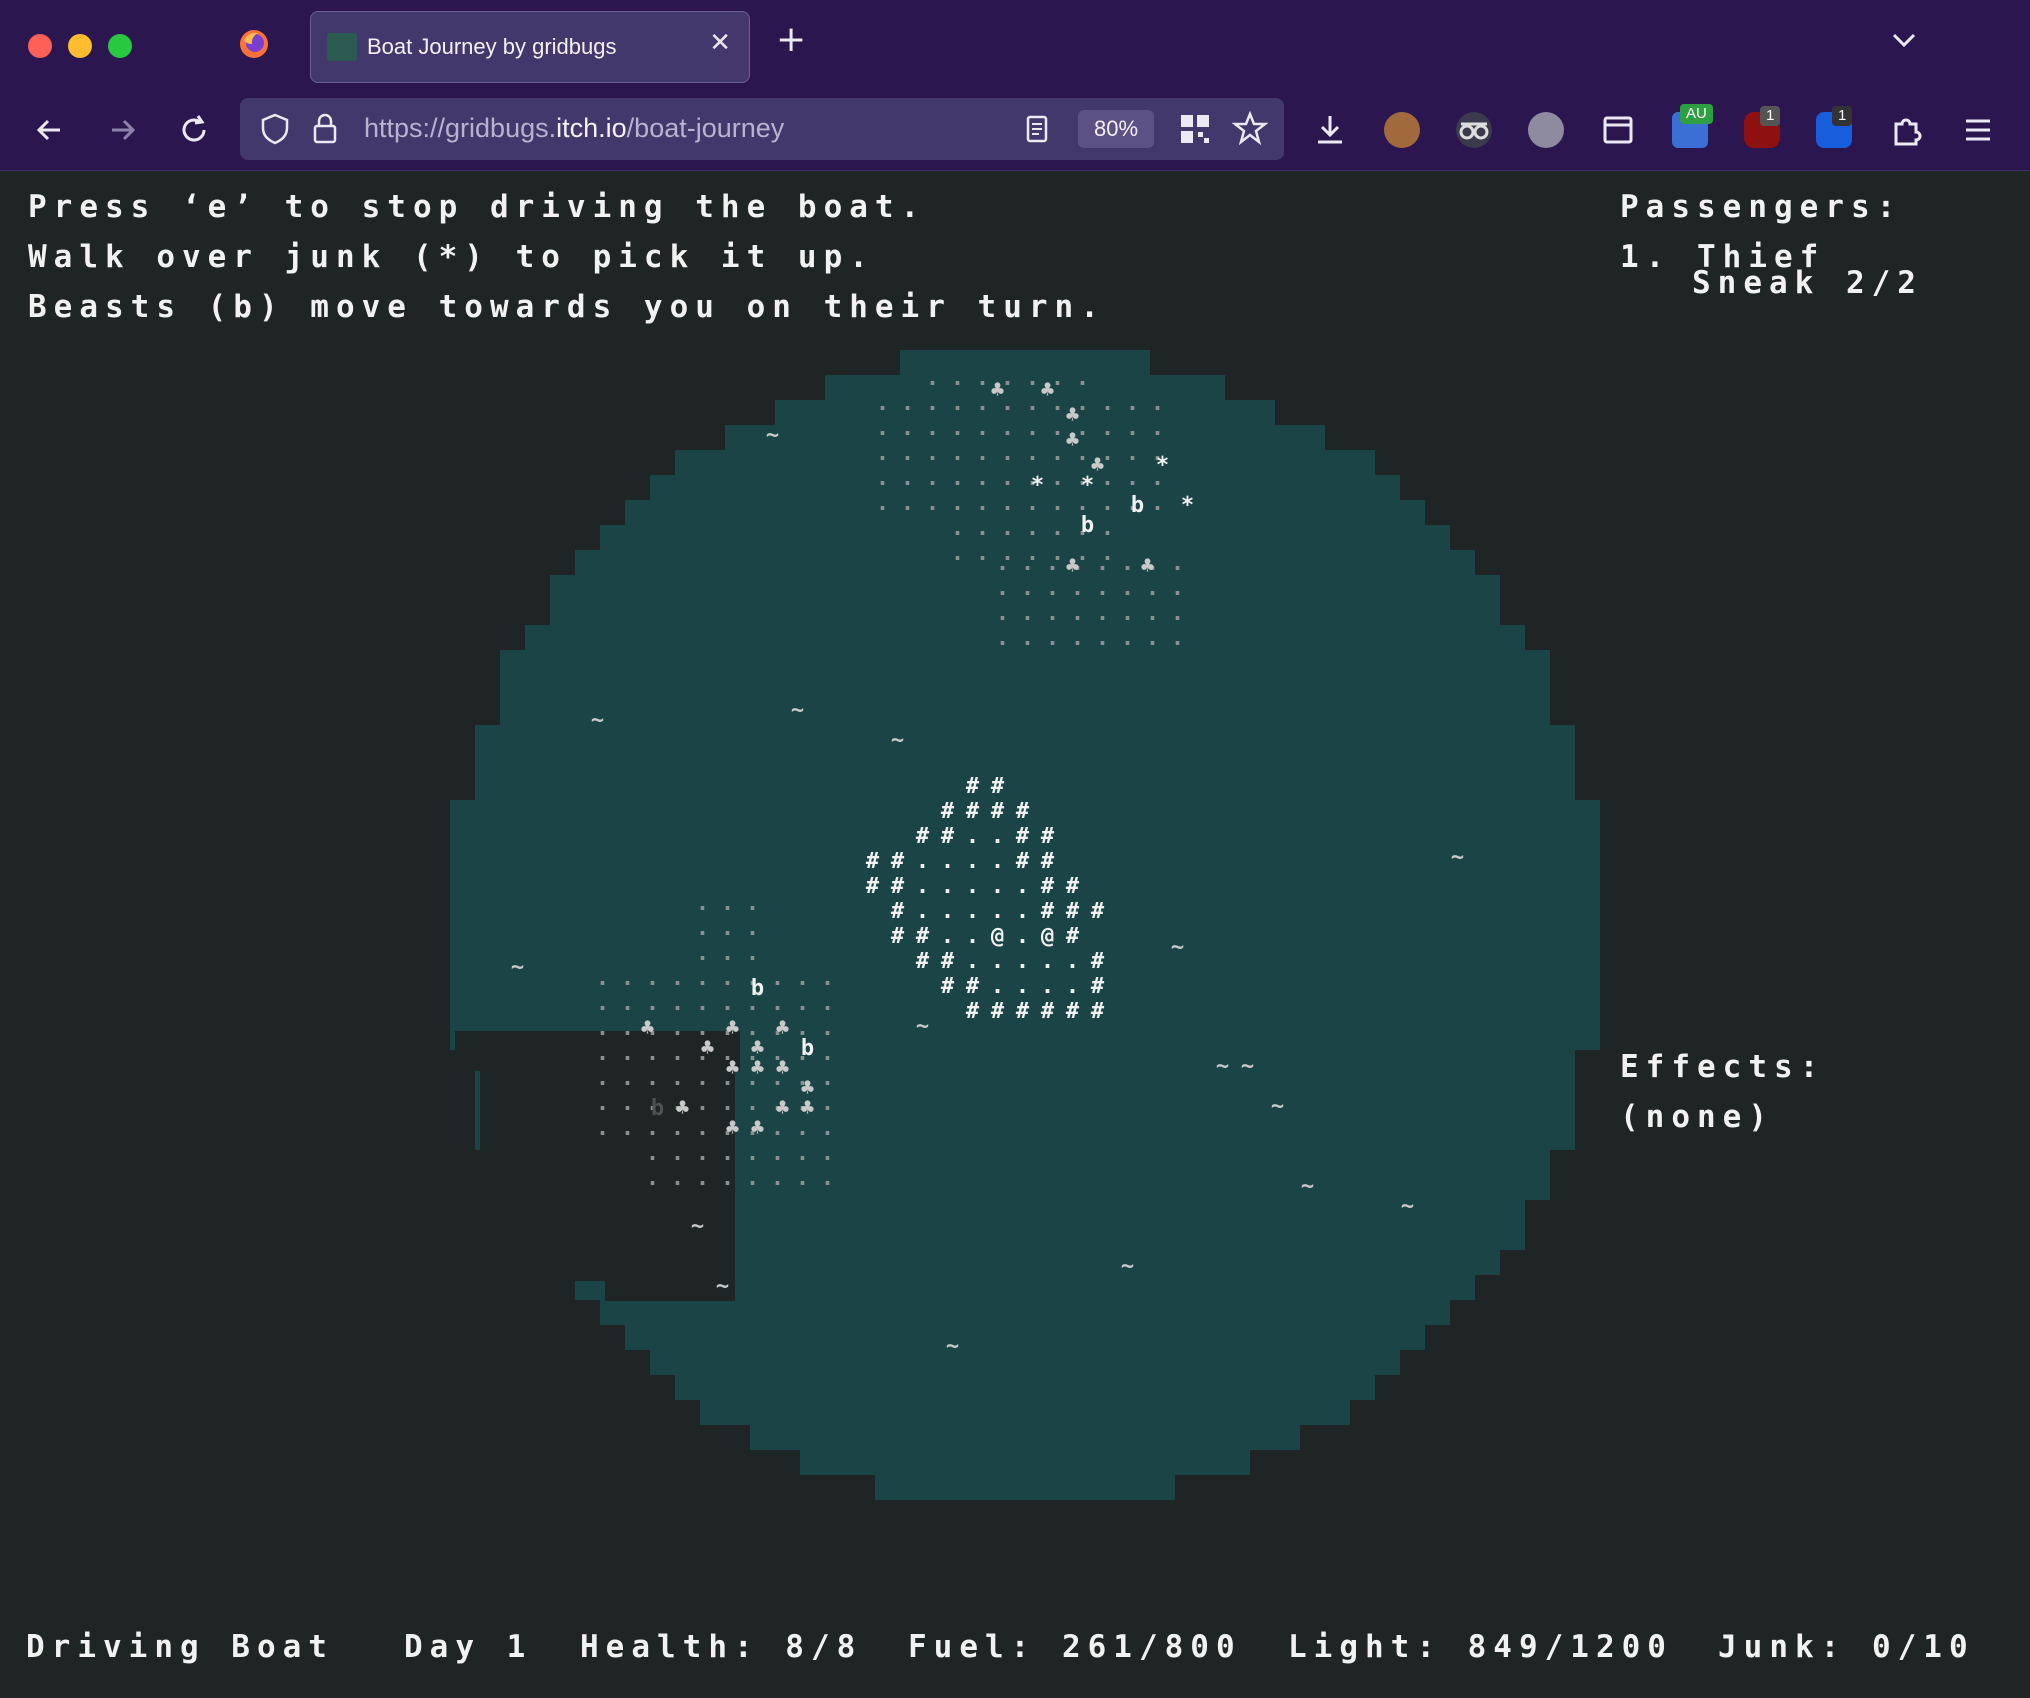 This screenshot has height=1698, width=2030. What do you see at coordinates (530, 47) in the screenshot?
I see `active-tab: Boat Journey by gridbugs ✕` at bounding box center [530, 47].